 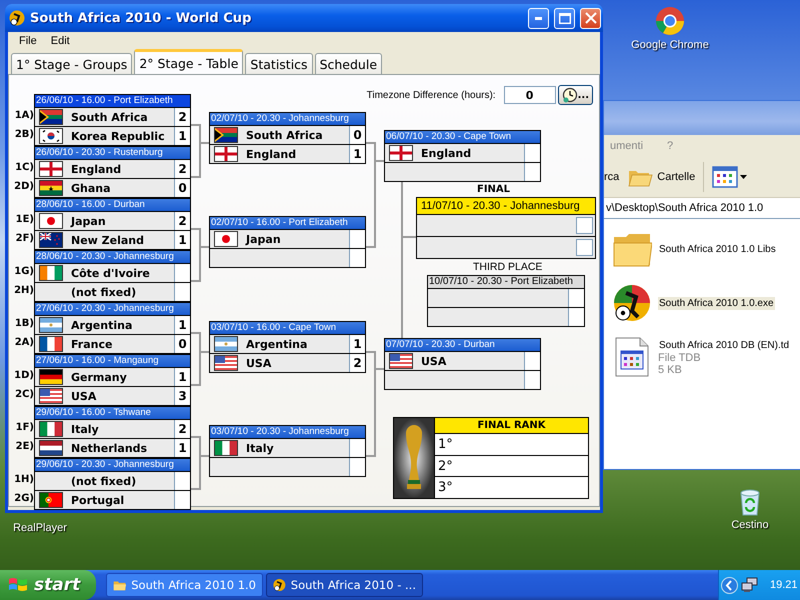 What do you see at coordinates (730, 177) in the screenshot?
I see `view-button` at bounding box center [730, 177].